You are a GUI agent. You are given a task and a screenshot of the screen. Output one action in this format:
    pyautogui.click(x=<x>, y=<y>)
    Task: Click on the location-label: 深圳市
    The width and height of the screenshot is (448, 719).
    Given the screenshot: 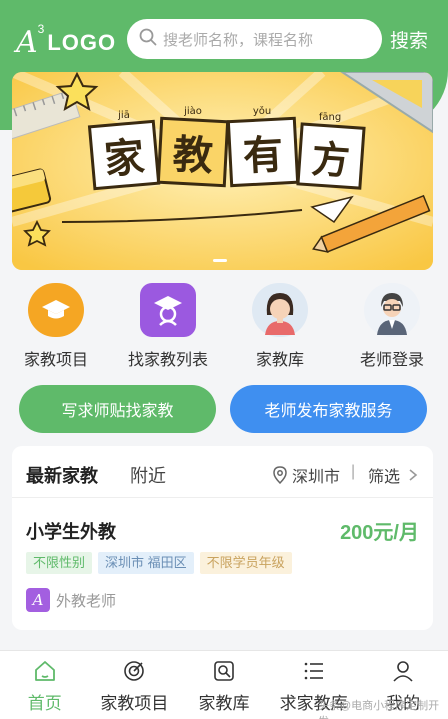 What is the action you would take?
    pyautogui.click(x=316, y=477)
    